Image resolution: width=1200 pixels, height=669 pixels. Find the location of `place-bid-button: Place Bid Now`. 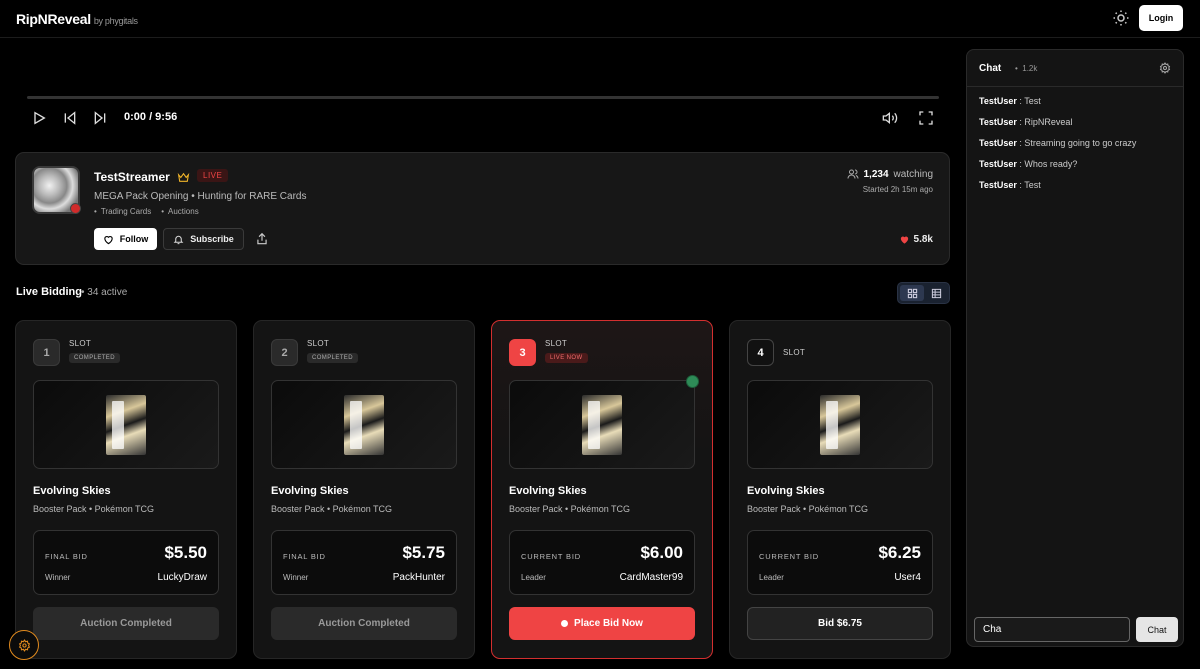

place-bid-button: Place Bid Now is located at coordinates (602, 623).